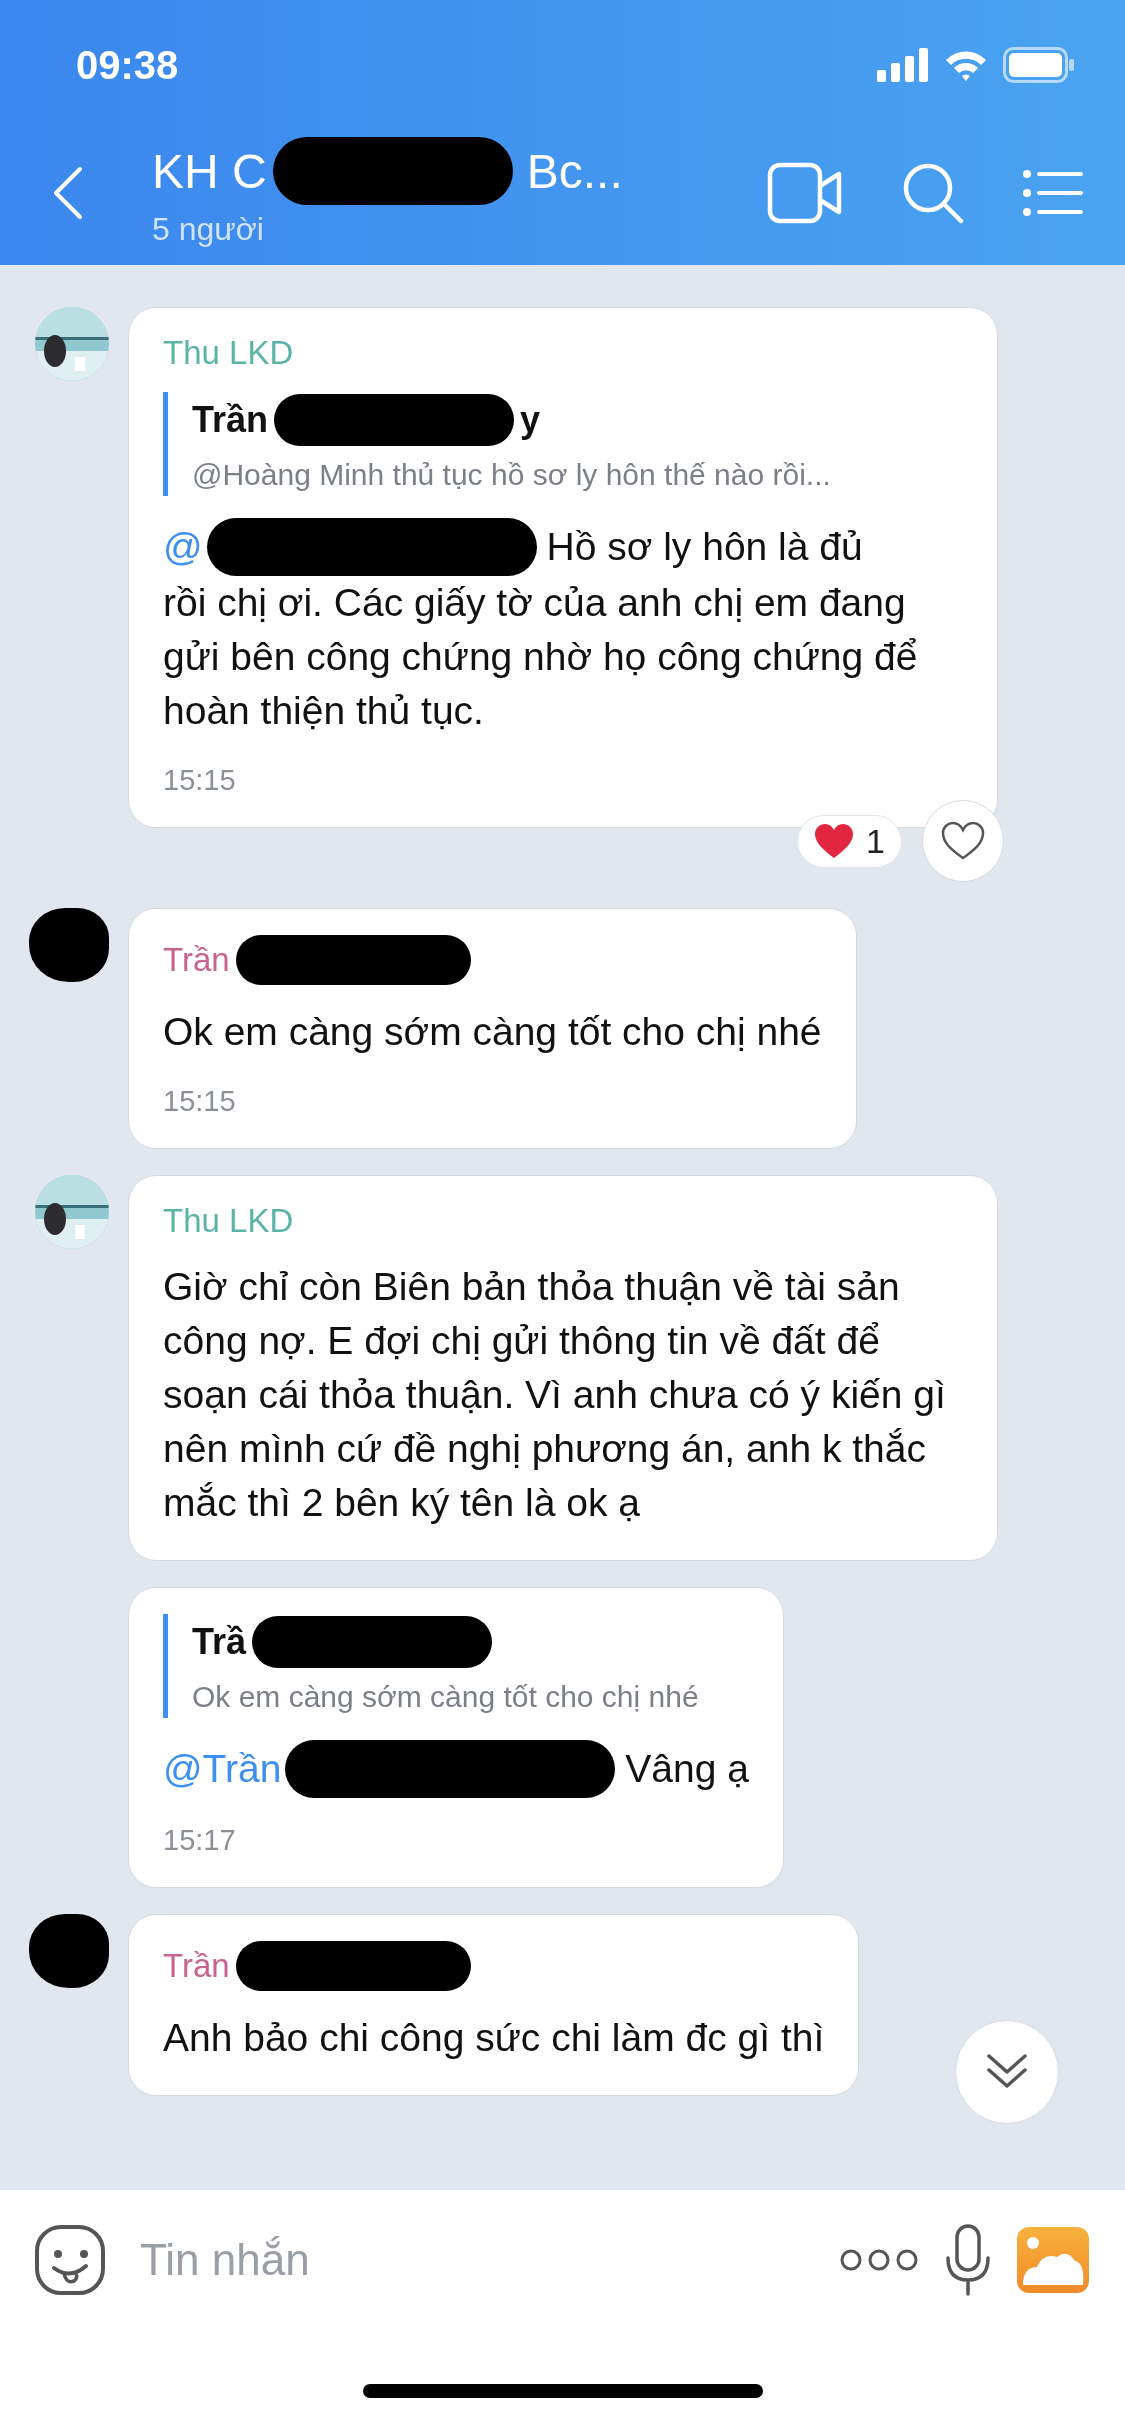 This screenshot has height=2436, width=1125. Describe the element at coordinates (687, 1769) in the screenshot. I see `message-text: Vâng ạ` at that location.